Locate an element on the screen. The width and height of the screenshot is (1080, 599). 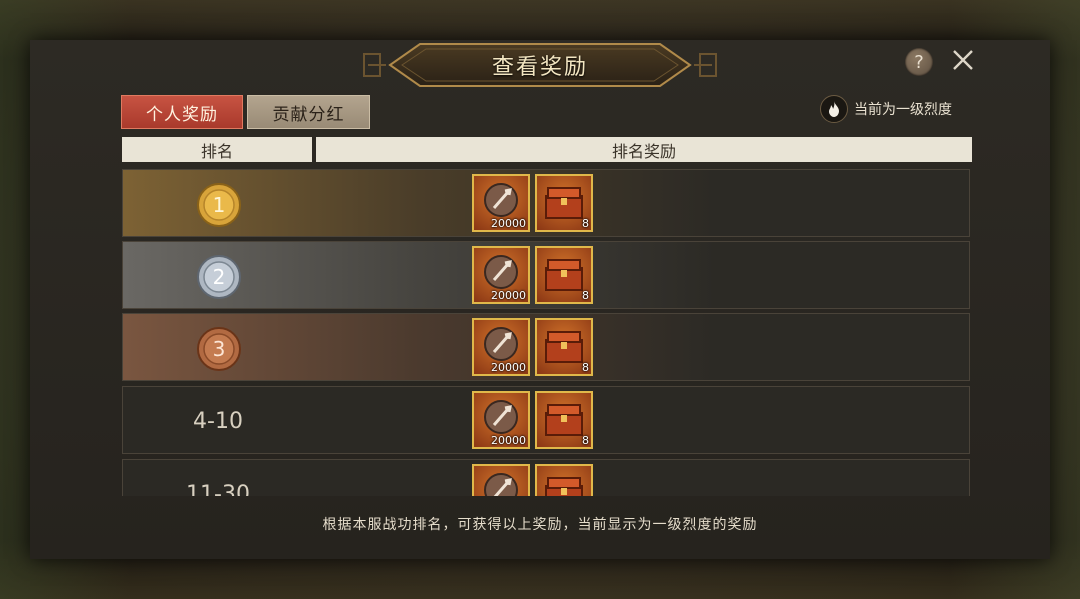
gold-medal-icon: 1 is located at coordinates (219, 205).